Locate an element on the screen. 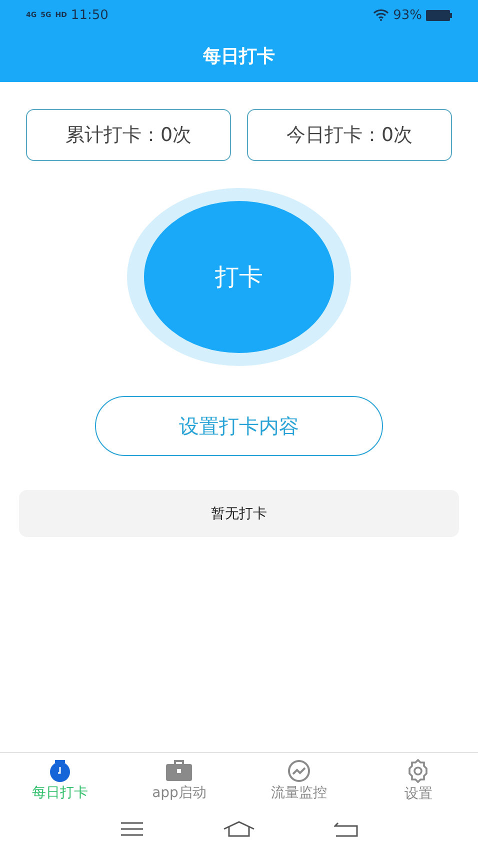 The height and width of the screenshot is (850, 478). wifi-icon is located at coordinates (381, 15).